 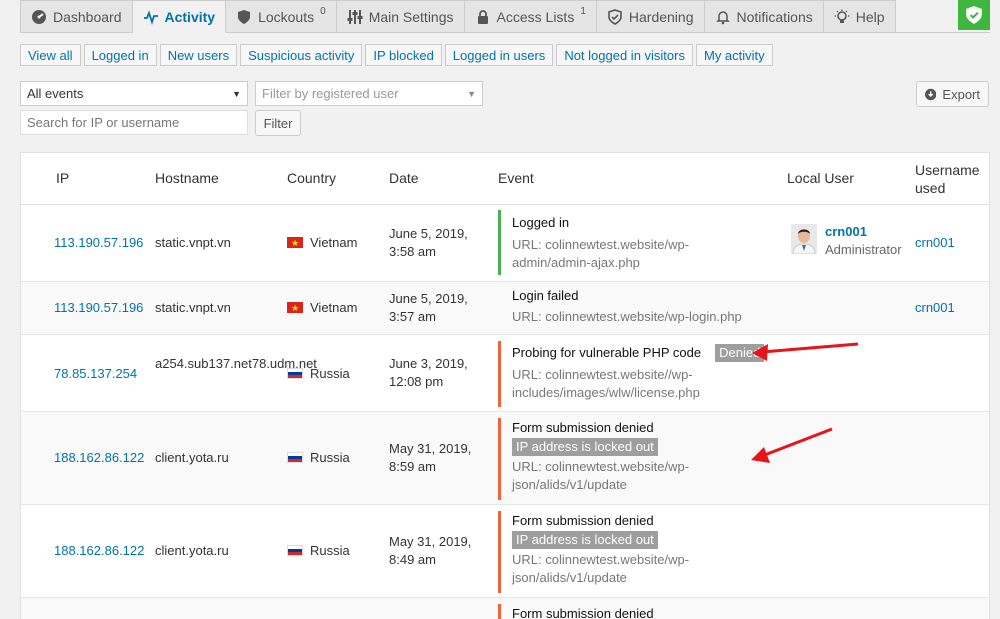 I want to click on access-lists-count: 1, so click(x=583, y=11).